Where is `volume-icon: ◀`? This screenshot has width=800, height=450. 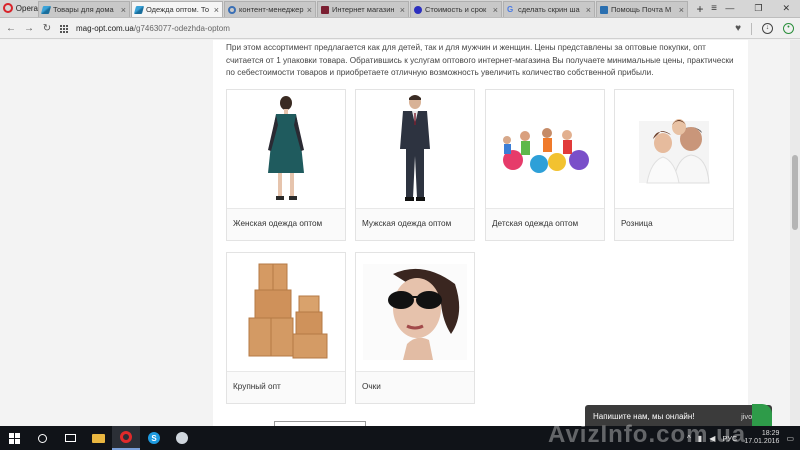 volume-icon: ◀ is located at coordinates (712, 438).